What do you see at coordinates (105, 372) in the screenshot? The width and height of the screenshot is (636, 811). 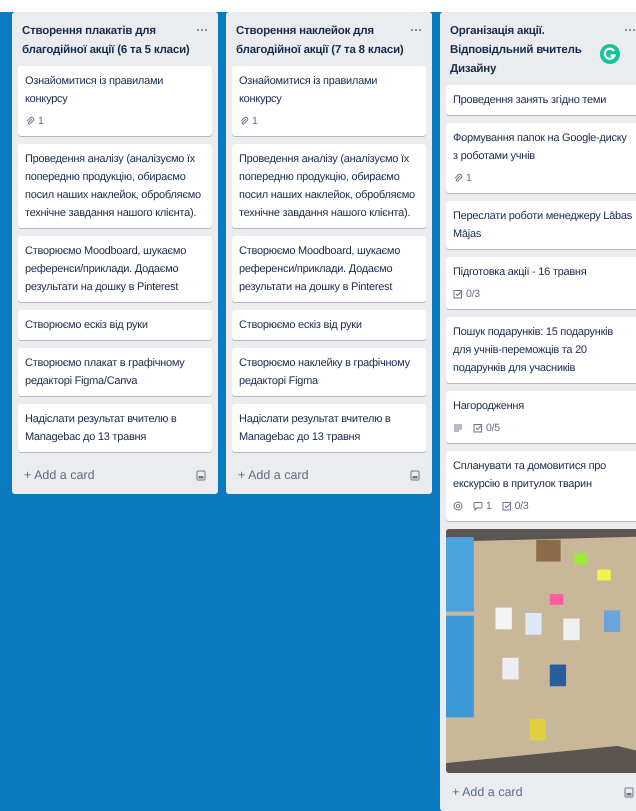 I see `card-title: Створюємо плакат в графічному редакторі Figma/Canva` at bounding box center [105, 372].